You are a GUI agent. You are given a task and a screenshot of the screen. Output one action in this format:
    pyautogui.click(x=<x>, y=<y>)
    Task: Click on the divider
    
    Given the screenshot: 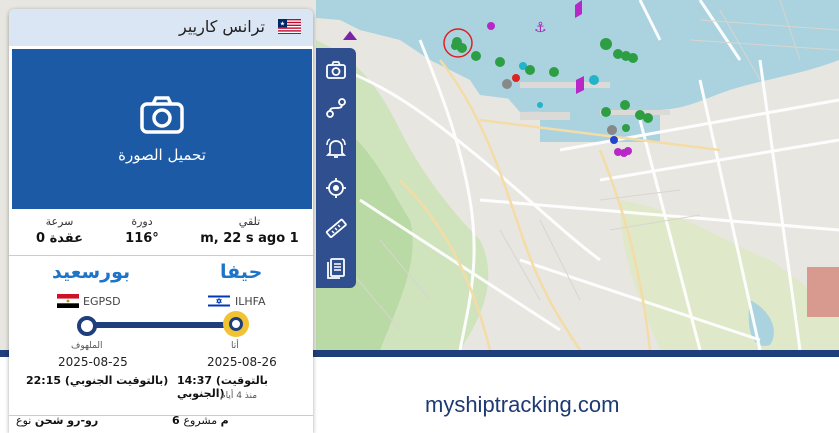 What is the action you would take?
    pyautogui.click(x=161, y=255)
    